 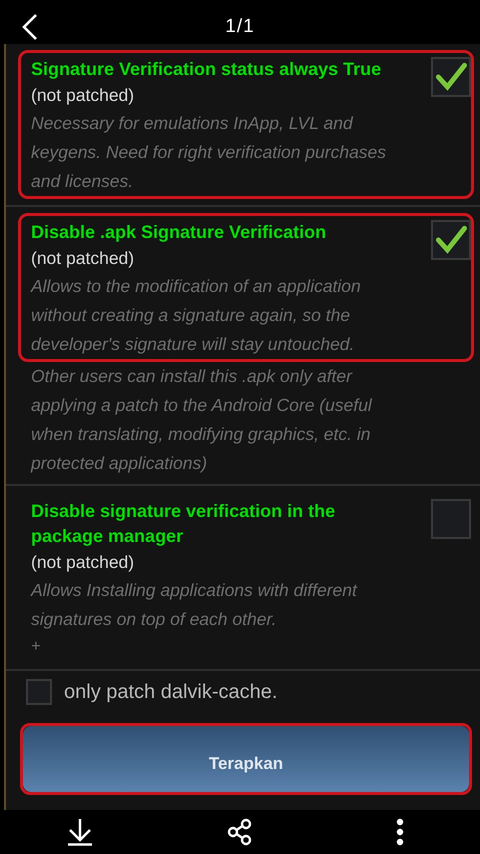 What do you see at coordinates (209, 152) in the screenshot?
I see `patch-description: Necessary for emulations InApp, LVL and keygens. Need for right verification purchases and licenses.` at bounding box center [209, 152].